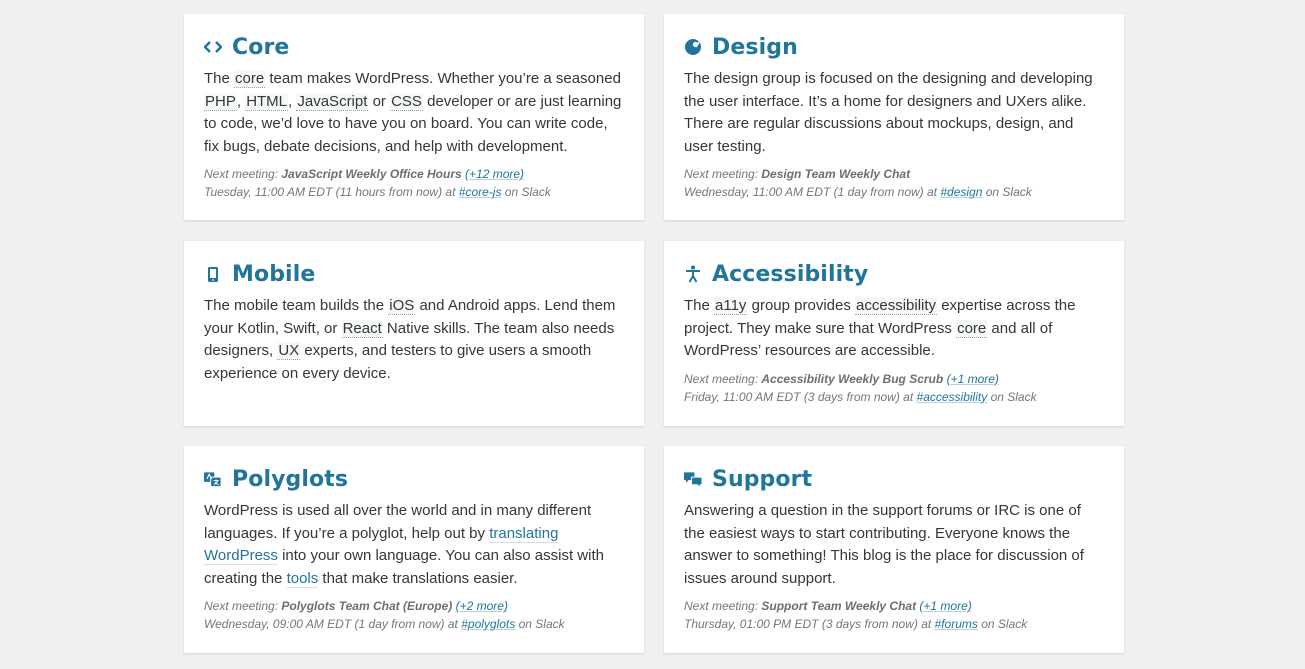 The width and height of the screenshot is (1305, 669). What do you see at coordinates (402, 306) in the screenshot?
I see `glossary-term: iOS` at bounding box center [402, 306].